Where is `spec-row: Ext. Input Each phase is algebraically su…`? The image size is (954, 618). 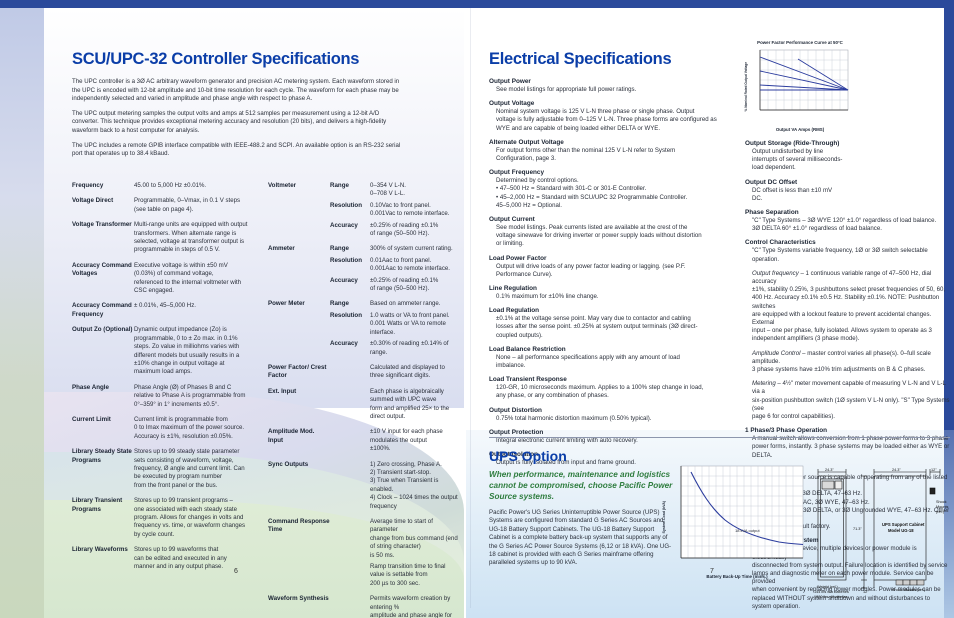
spec-row: Ext. Input Each phase is algebraically su… is located at coordinates (363, 408).